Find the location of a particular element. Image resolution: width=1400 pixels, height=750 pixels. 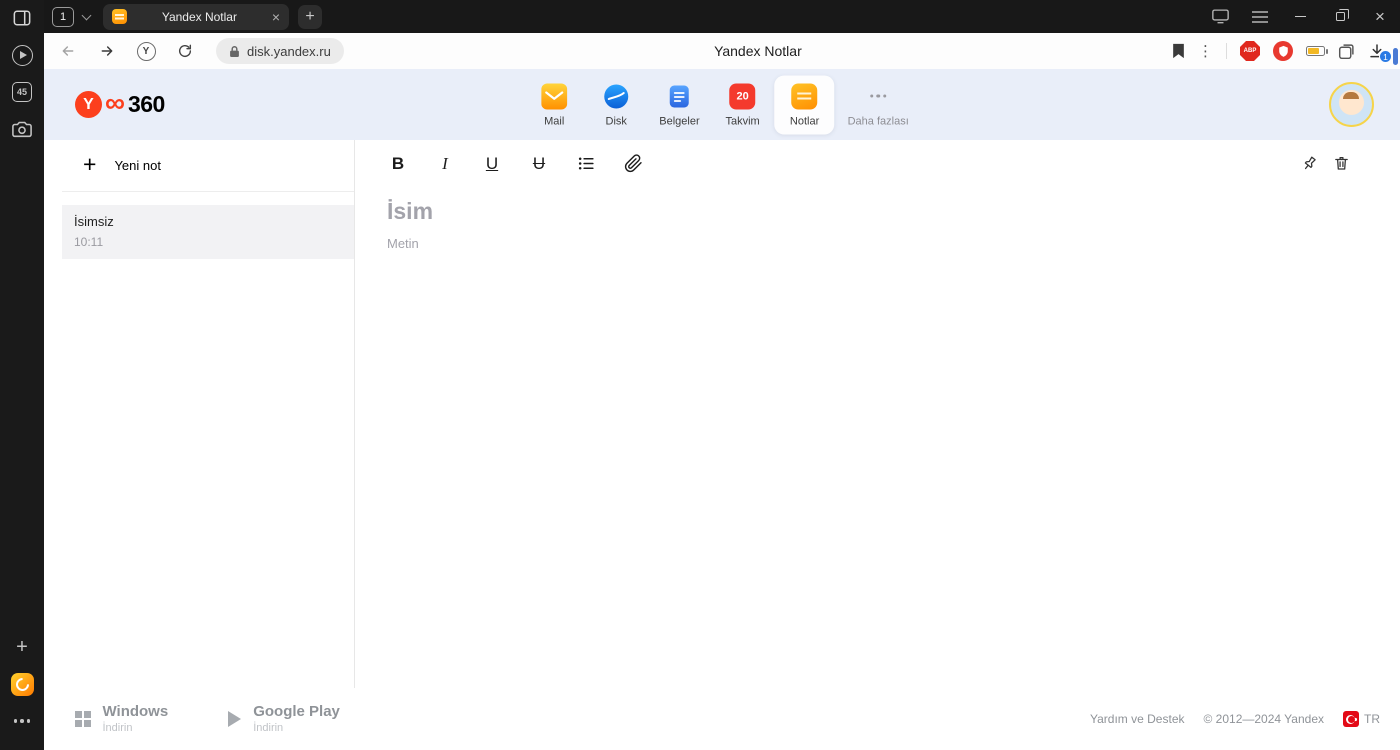

underline-button: U is located at coordinates (492, 163).